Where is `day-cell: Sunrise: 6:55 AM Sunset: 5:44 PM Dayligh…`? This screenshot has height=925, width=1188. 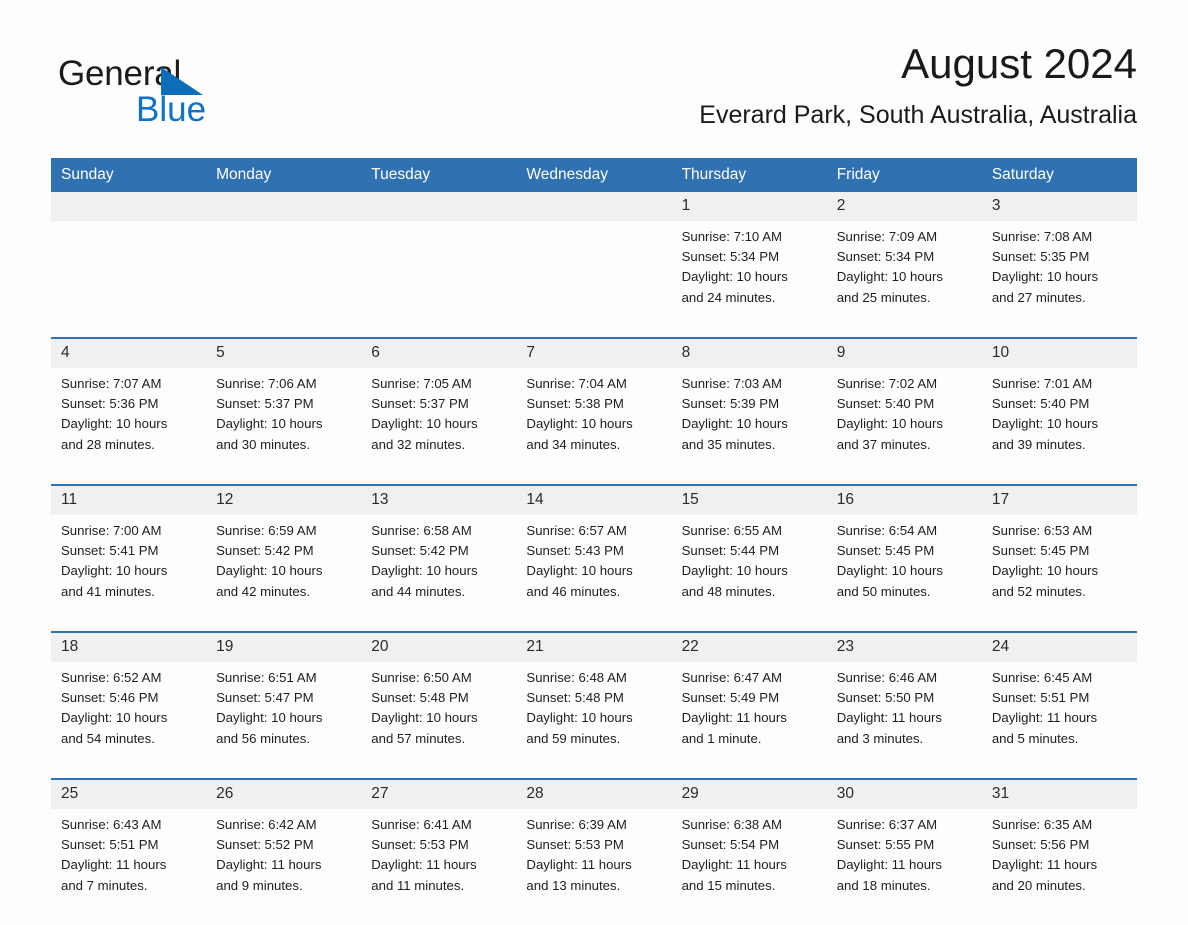 day-cell: Sunrise: 6:55 AM Sunset: 5:44 PM Dayligh… is located at coordinates (749, 573).